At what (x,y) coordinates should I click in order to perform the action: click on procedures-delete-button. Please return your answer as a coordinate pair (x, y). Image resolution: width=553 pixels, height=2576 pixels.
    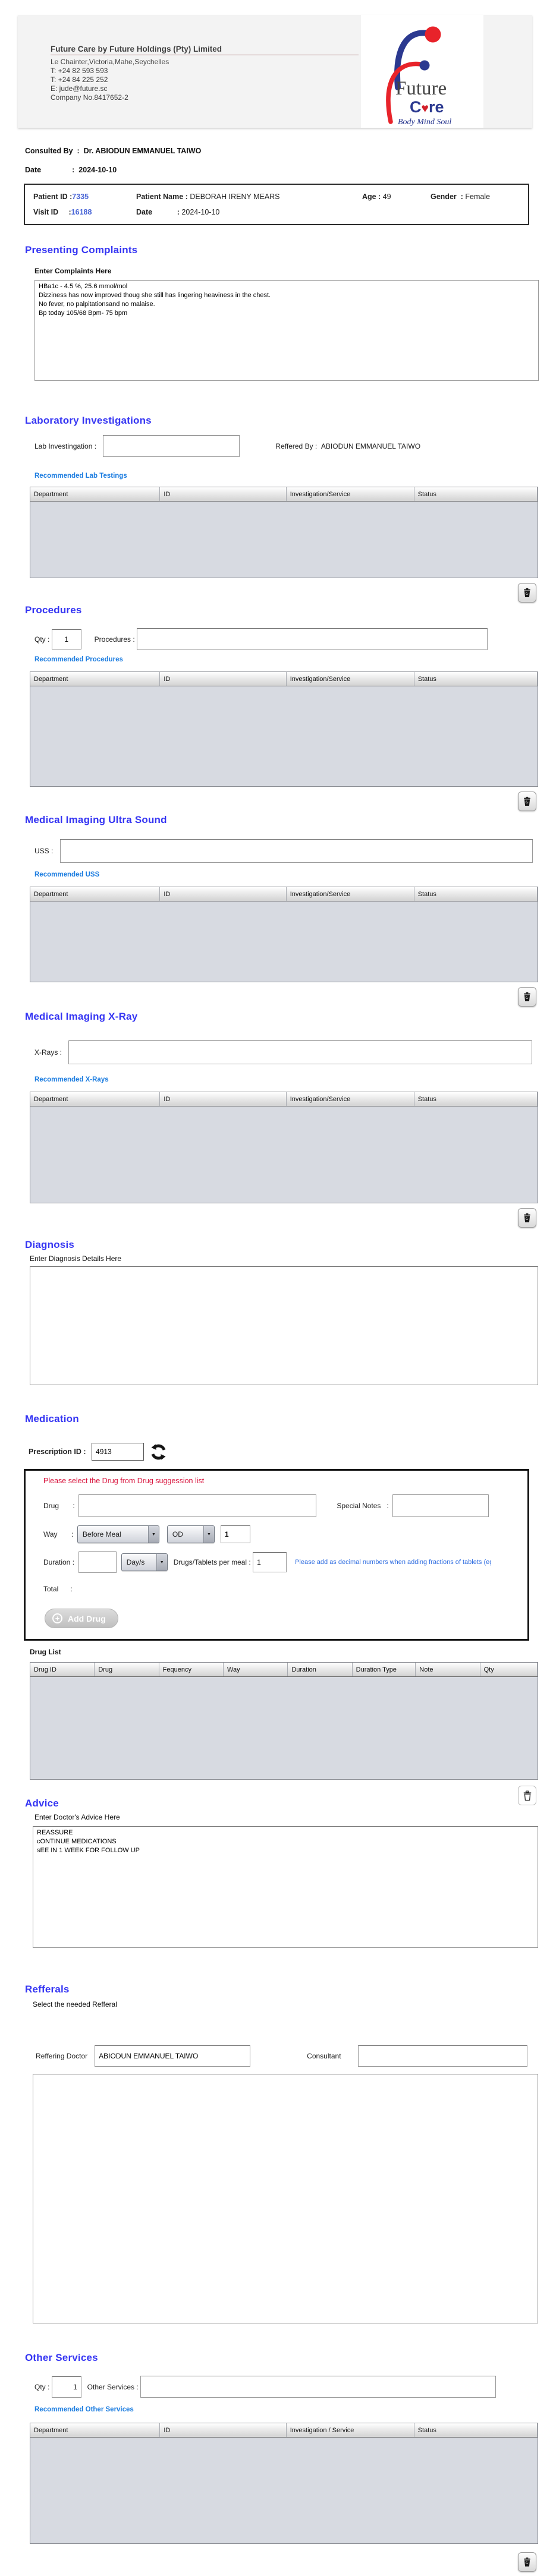
    Looking at the image, I should click on (527, 802).